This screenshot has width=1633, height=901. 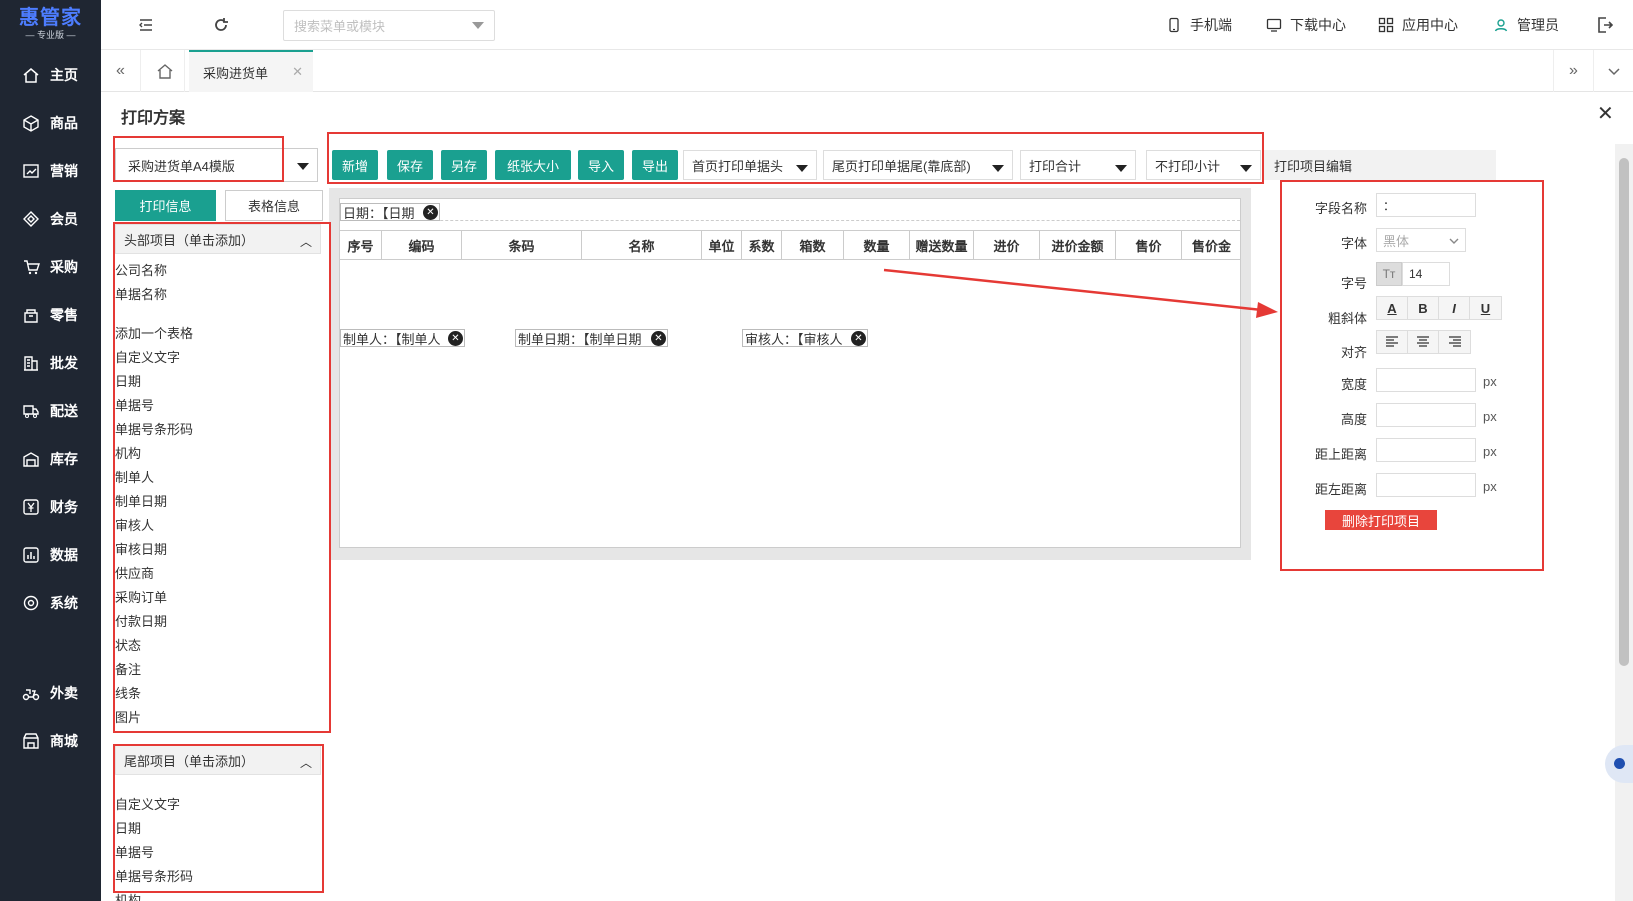 What do you see at coordinates (297, 72) in the screenshot?
I see `tab-close-icon: ✕` at bounding box center [297, 72].